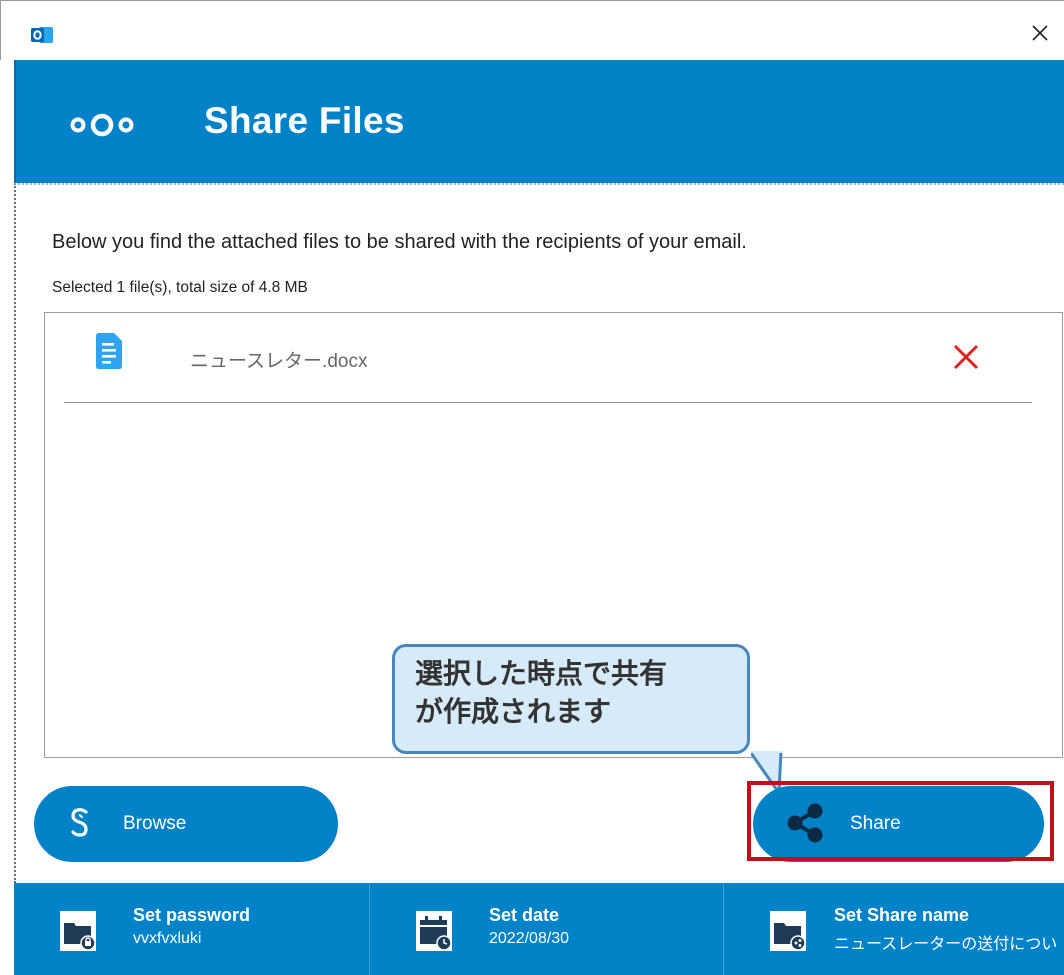  Describe the element at coordinates (102, 125) in the screenshot. I see `nextcloud-logo` at that location.